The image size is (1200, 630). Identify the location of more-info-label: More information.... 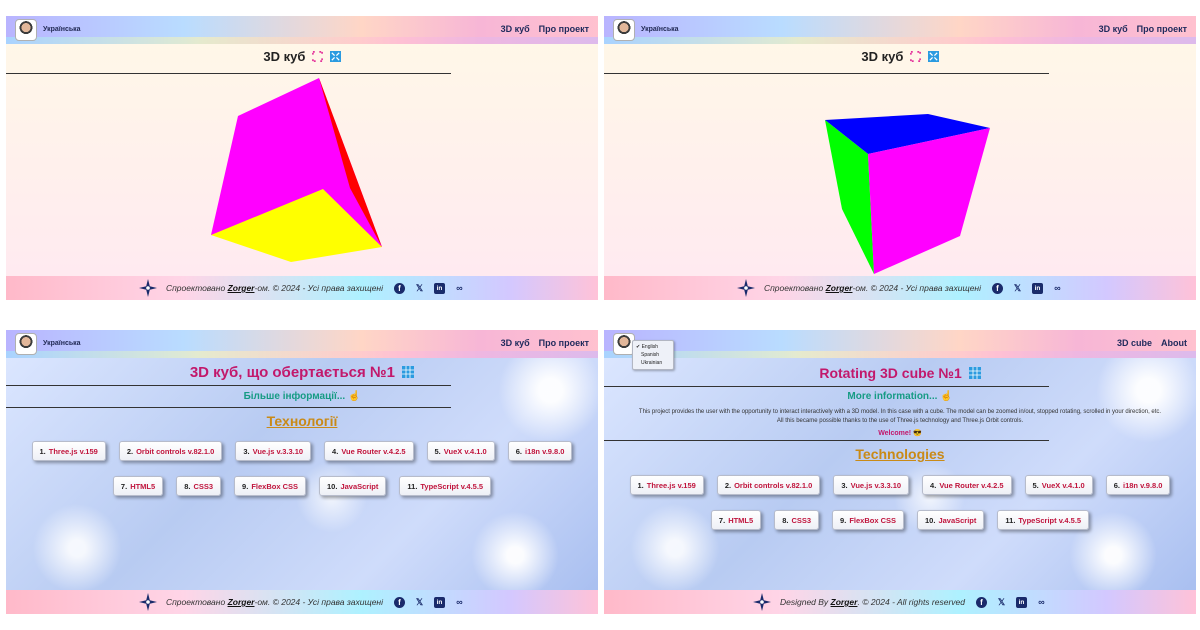
(892, 396).